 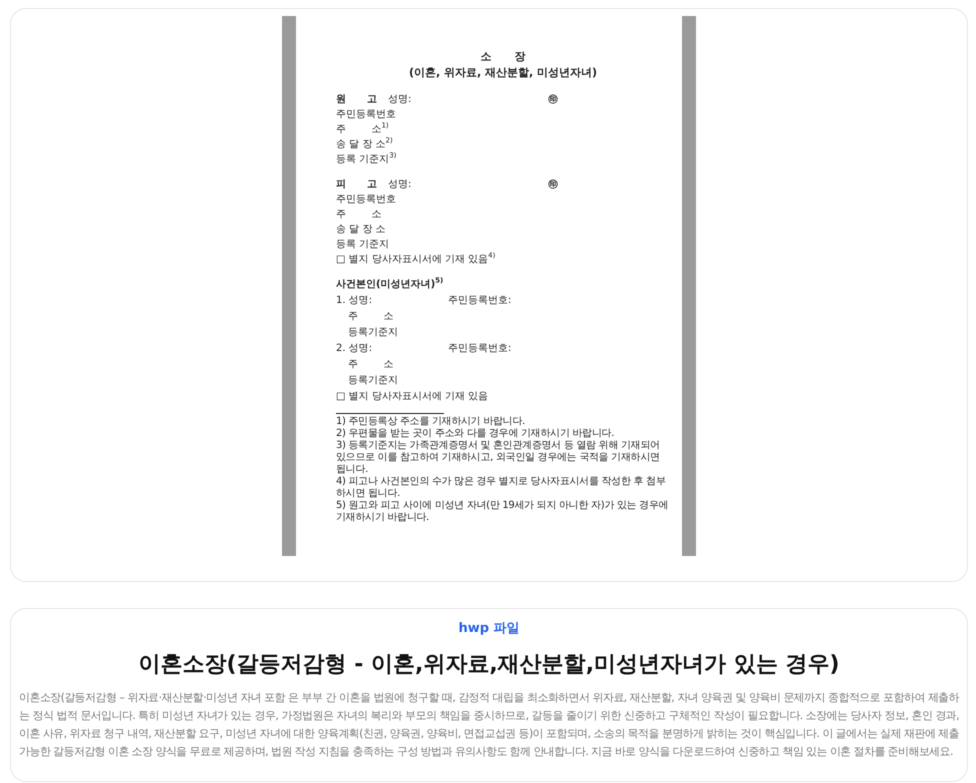 I want to click on note-text: □ 별지 당사자표시서에 기재 있음$^{4)}$, so click(x=416, y=259).